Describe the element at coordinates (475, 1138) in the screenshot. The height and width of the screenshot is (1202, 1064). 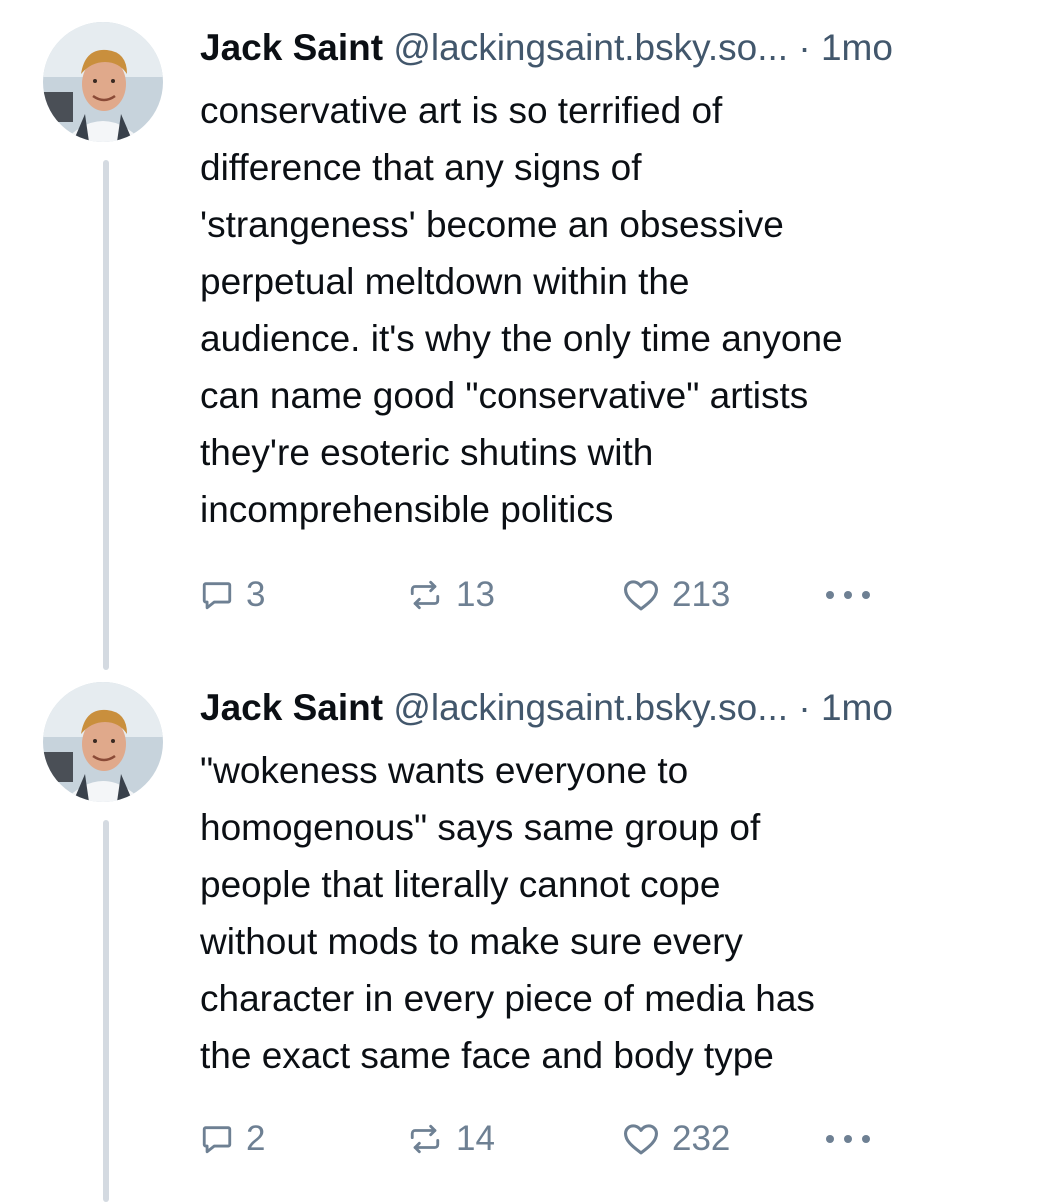
I see `repost-count: 14` at that location.